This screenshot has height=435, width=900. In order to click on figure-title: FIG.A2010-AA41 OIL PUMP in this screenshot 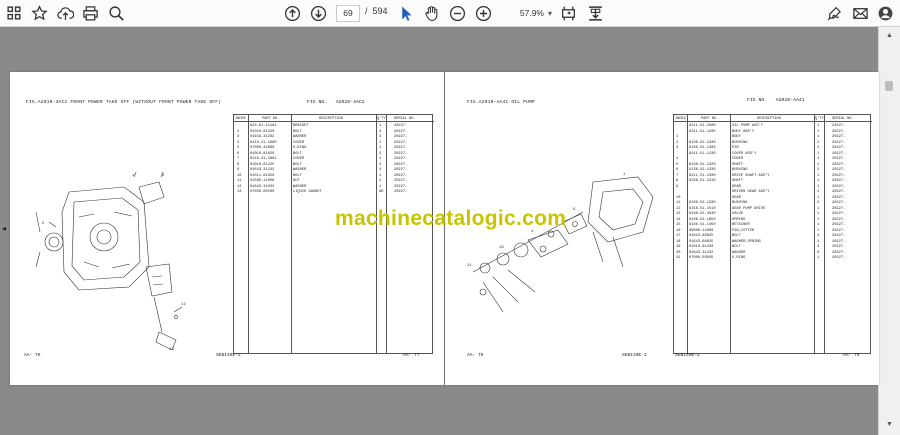, I will do `click(501, 102)`.